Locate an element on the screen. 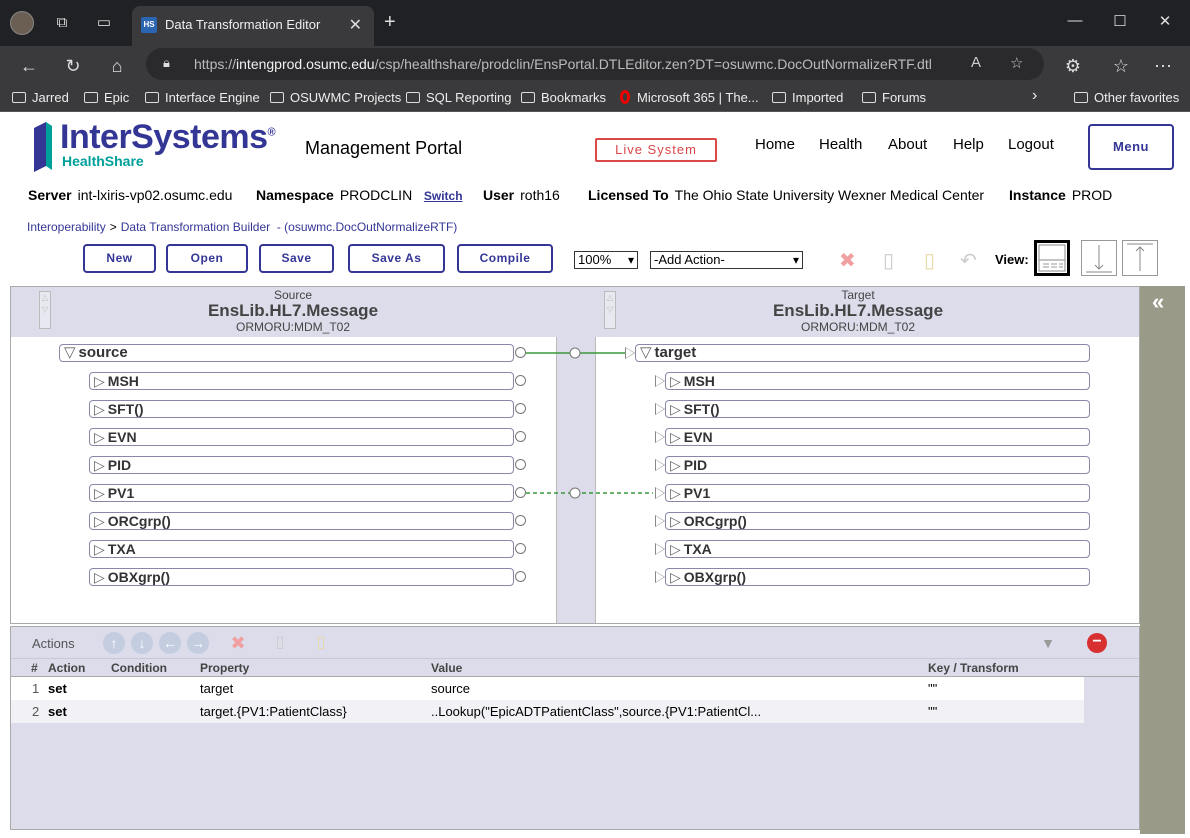 The image size is (1190, 838). back-icon: ← is located at coordinates (29, 66).